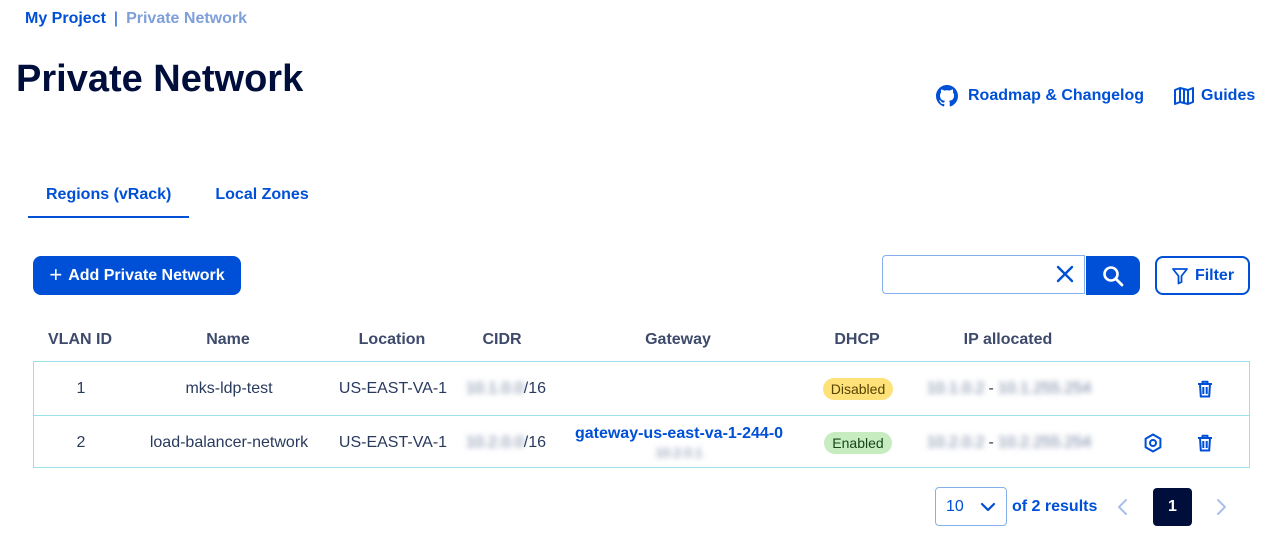 The image size is (1269, 556). What do you see at coordinates (679, 434) in the screenshot?
I see `gateway-link: gateway-us-east-va-1-244-0` at bounding box center [679, 434].